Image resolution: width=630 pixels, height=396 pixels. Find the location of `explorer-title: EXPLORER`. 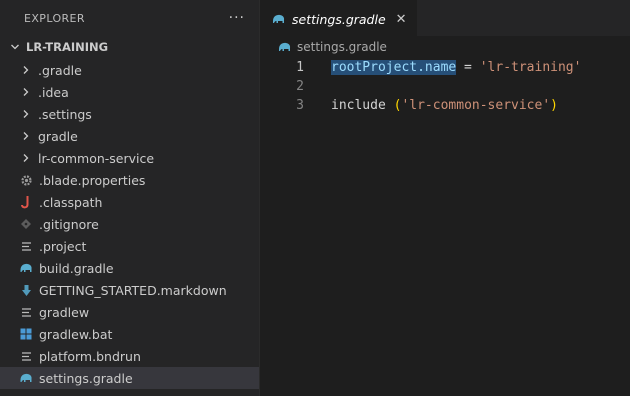

explorer-title: EXPLORER is located at coordinates (54, 18).